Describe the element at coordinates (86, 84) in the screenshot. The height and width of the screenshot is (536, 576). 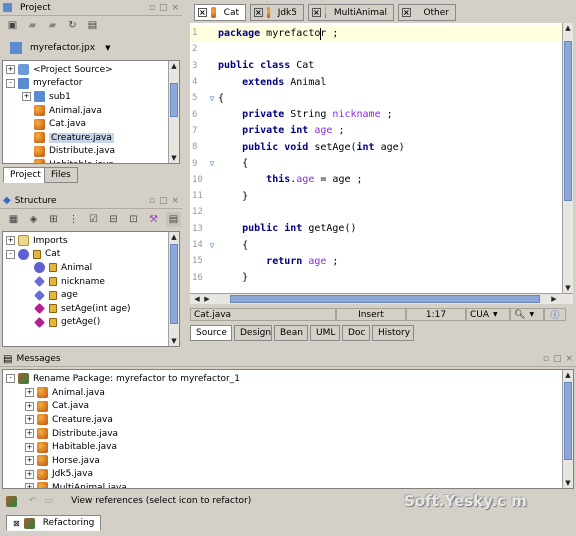
I see `tree-item: - myrefactor` at that location.